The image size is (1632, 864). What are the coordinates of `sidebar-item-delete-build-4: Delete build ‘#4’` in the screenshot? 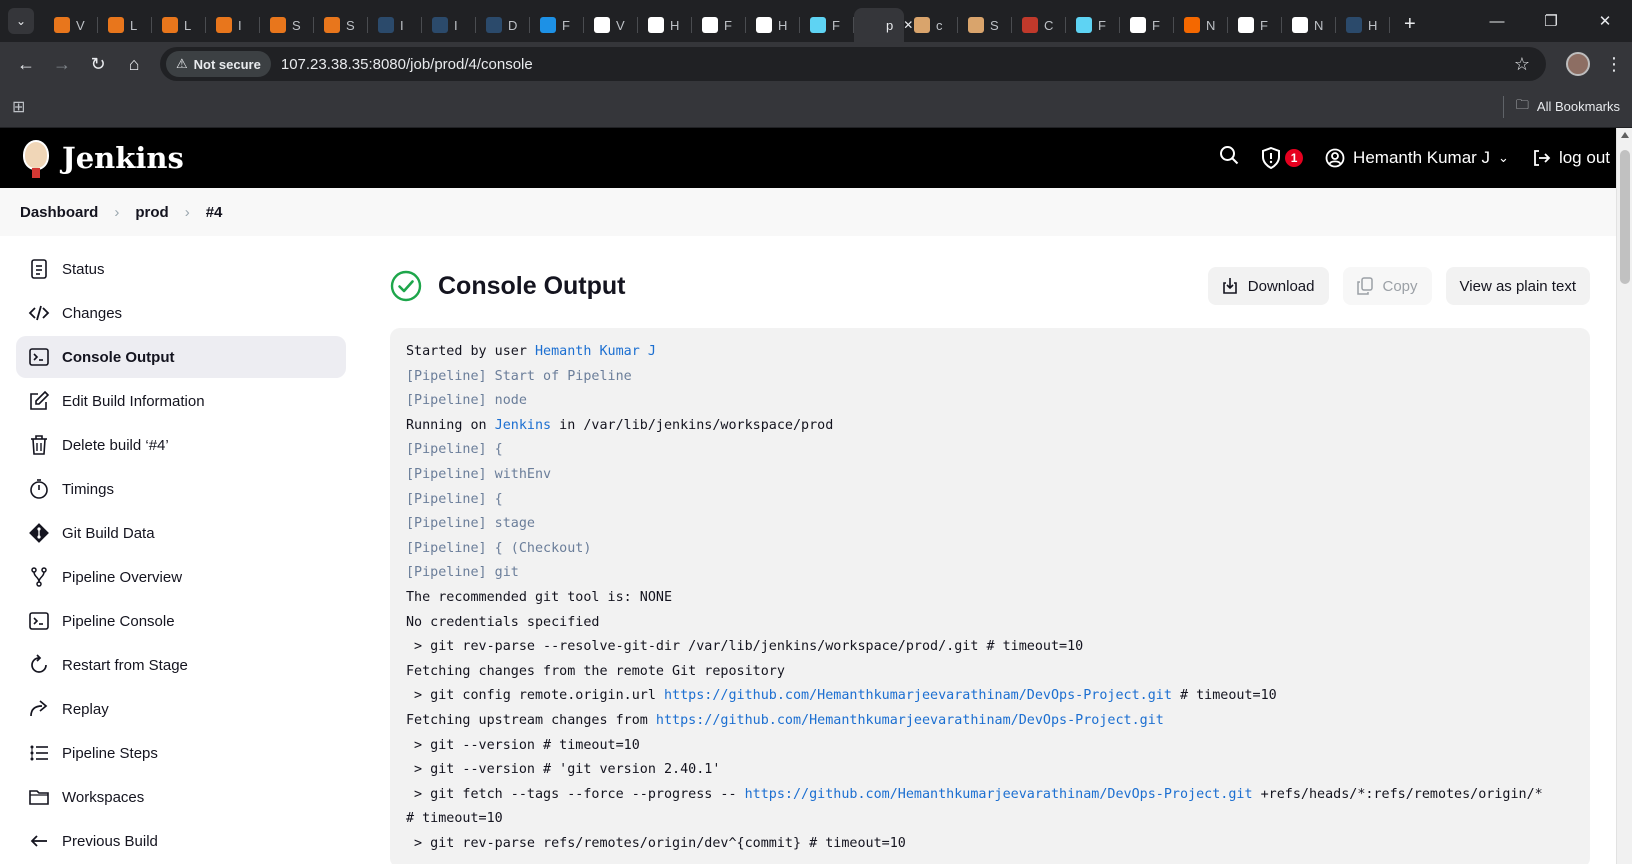 It's located at (181, 445).